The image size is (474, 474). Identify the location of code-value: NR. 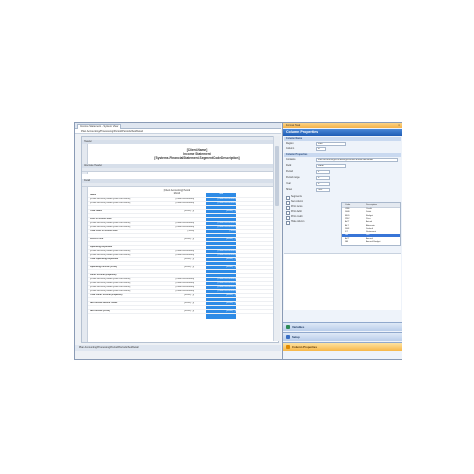
(347, 242).